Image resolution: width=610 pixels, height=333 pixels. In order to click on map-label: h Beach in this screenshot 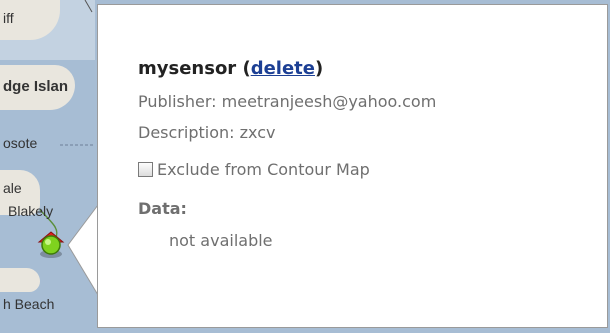, I will do `click(29, 304)`.